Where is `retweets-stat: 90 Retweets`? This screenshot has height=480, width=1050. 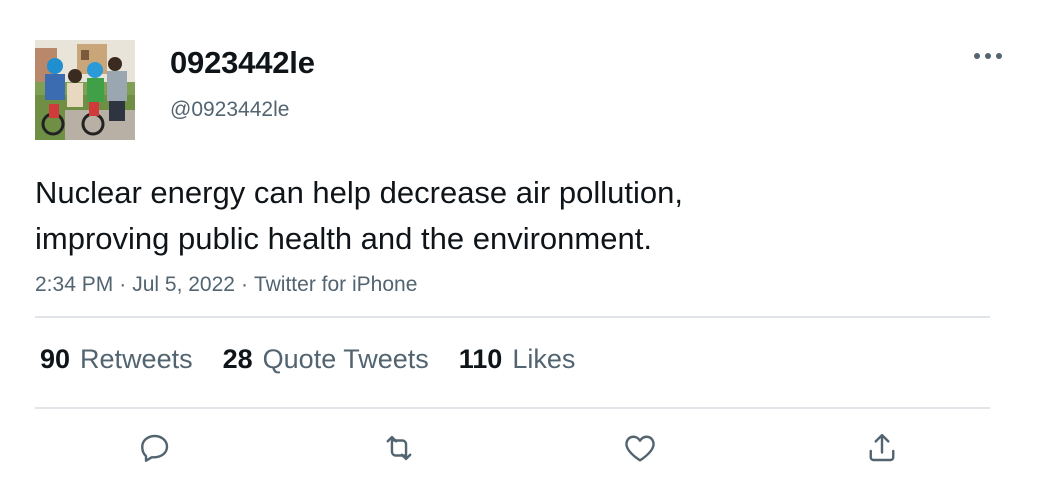
retweets-stat: 90 Retweets is located at coordinates (116, 359).